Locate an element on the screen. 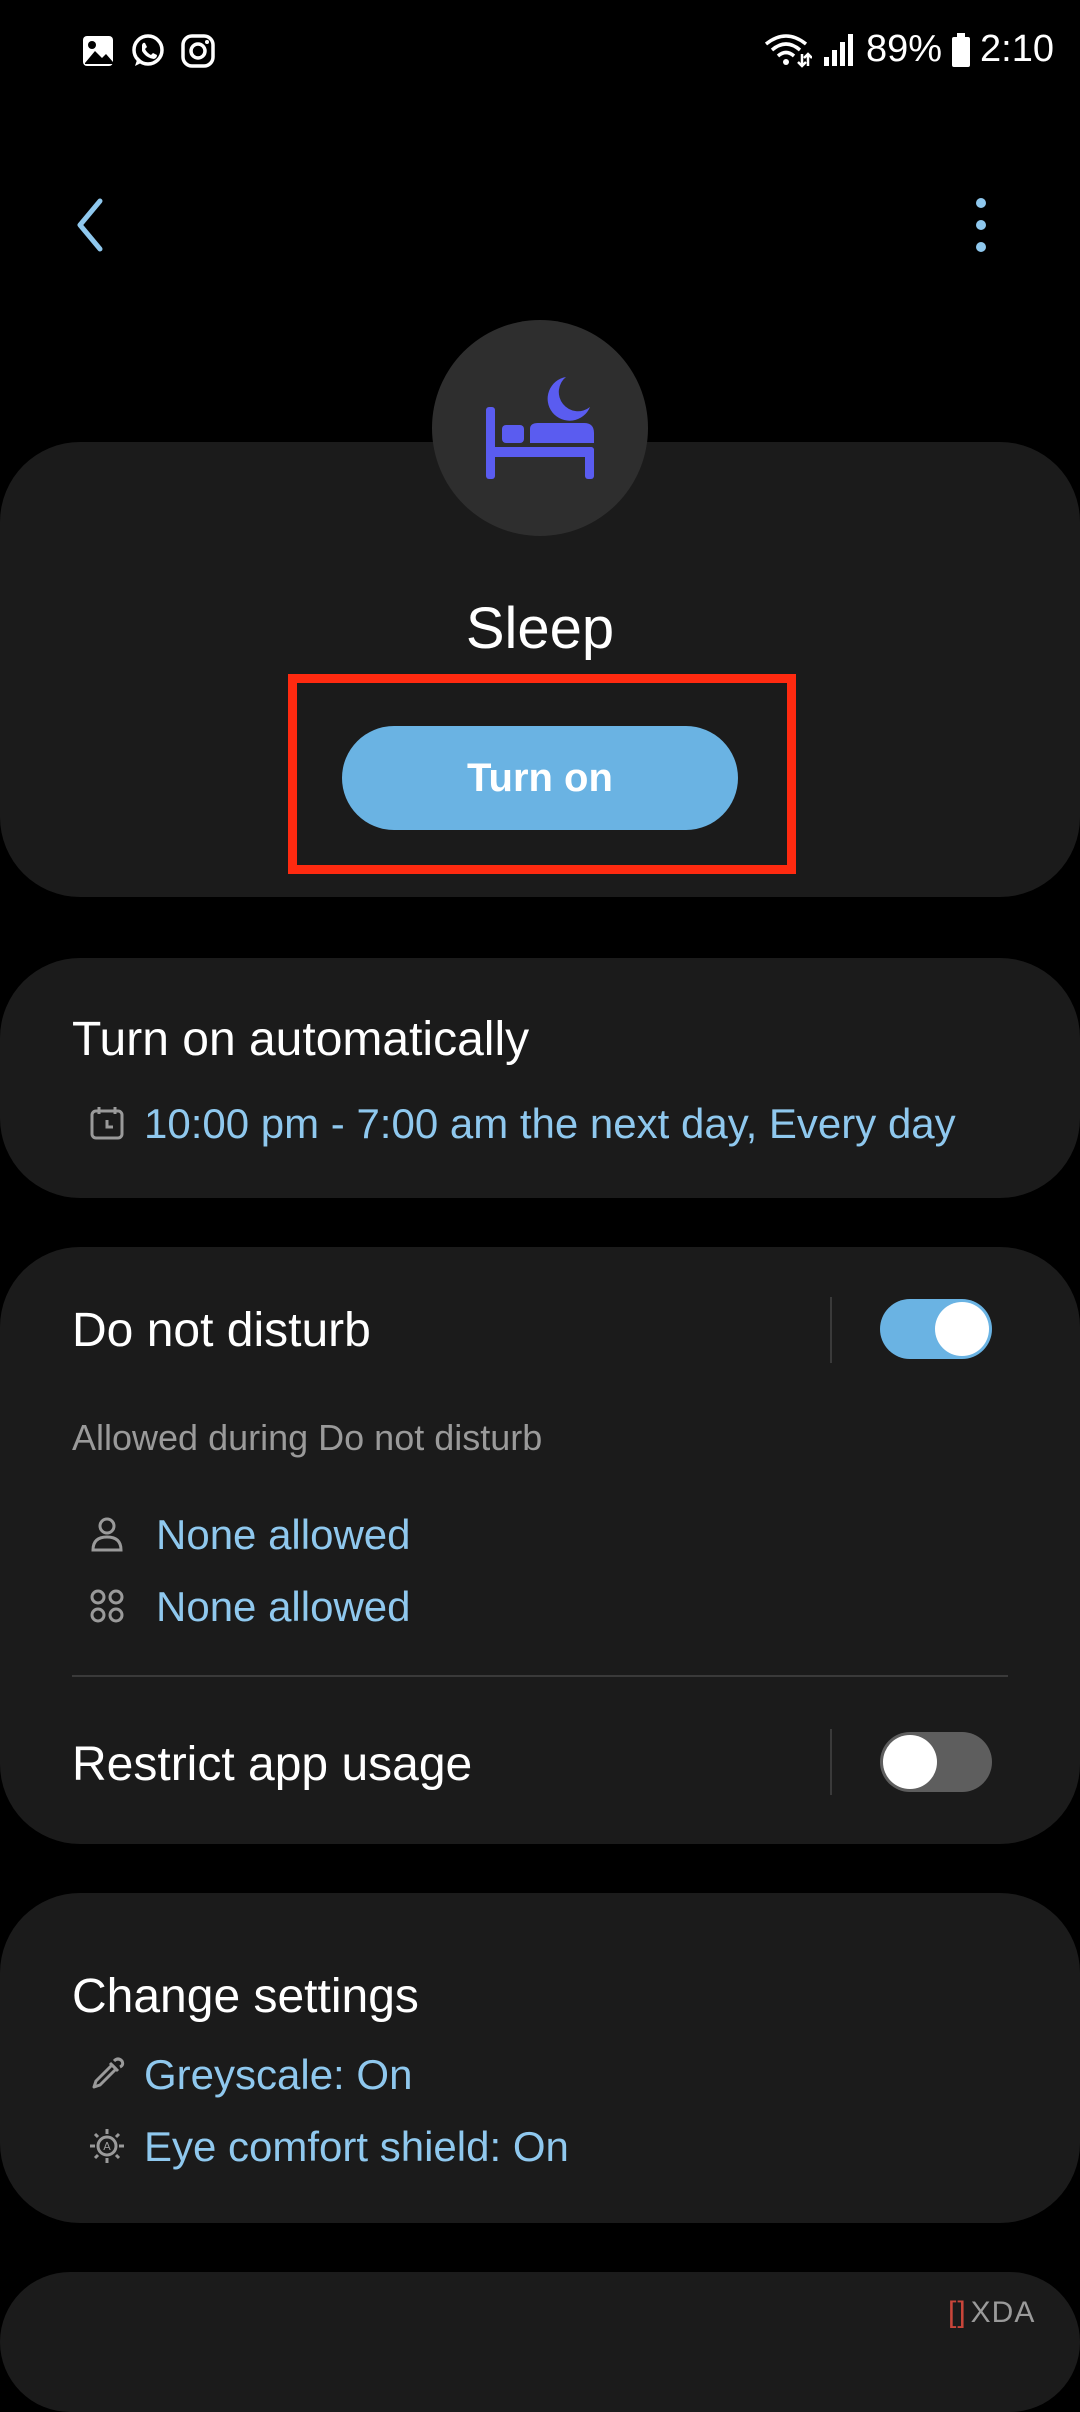 The height and width of the screenshot is (2412, 1080). greyscale-setting: Greyscale: On is located at coordinates (278, 2074).